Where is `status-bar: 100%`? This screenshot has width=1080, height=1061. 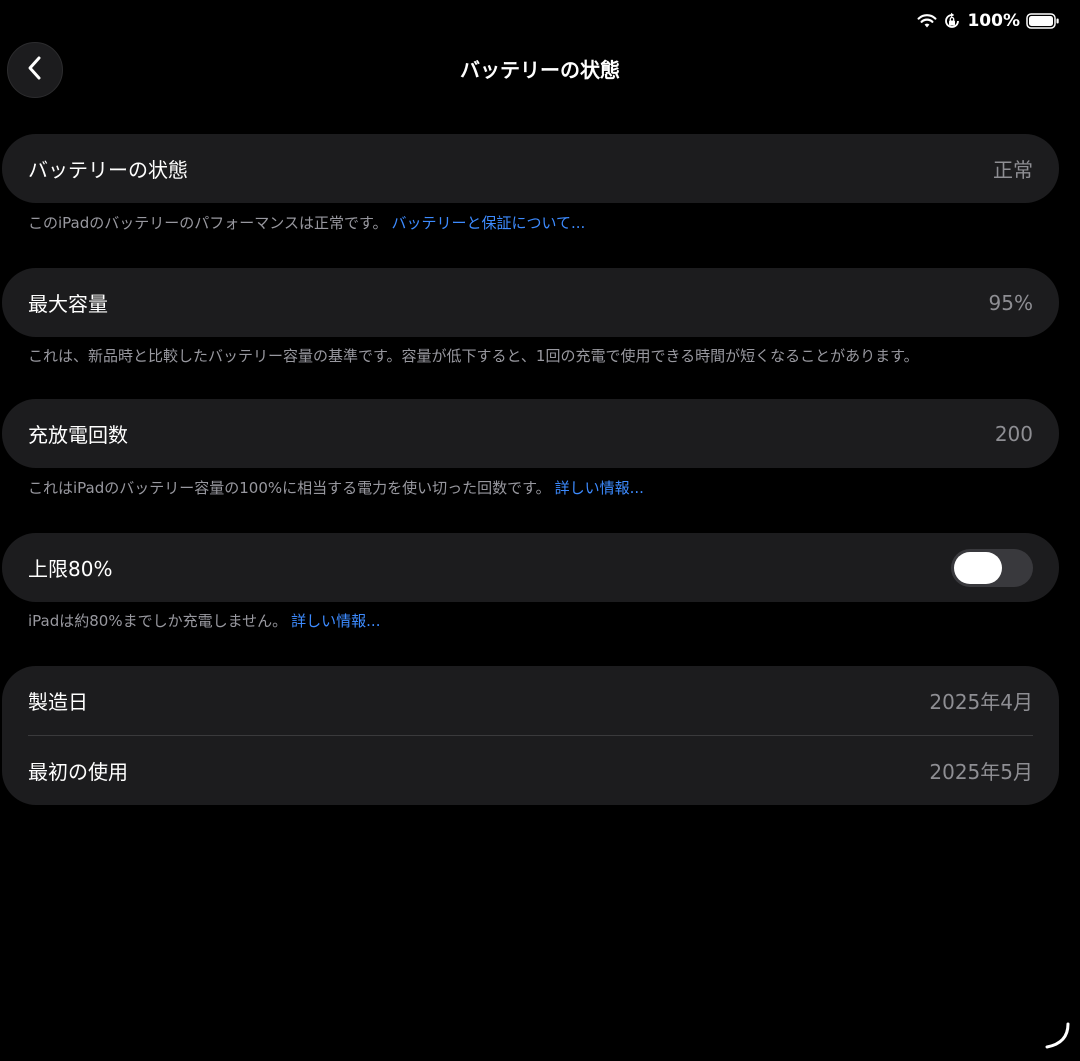 status-bar: 100% is located at coordinates (988, 21).